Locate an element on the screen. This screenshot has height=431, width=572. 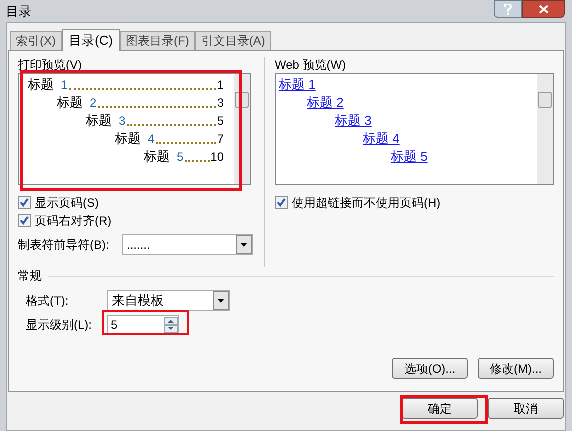
format-dropdown: 来自模板 is located at coordinates (168, 300).